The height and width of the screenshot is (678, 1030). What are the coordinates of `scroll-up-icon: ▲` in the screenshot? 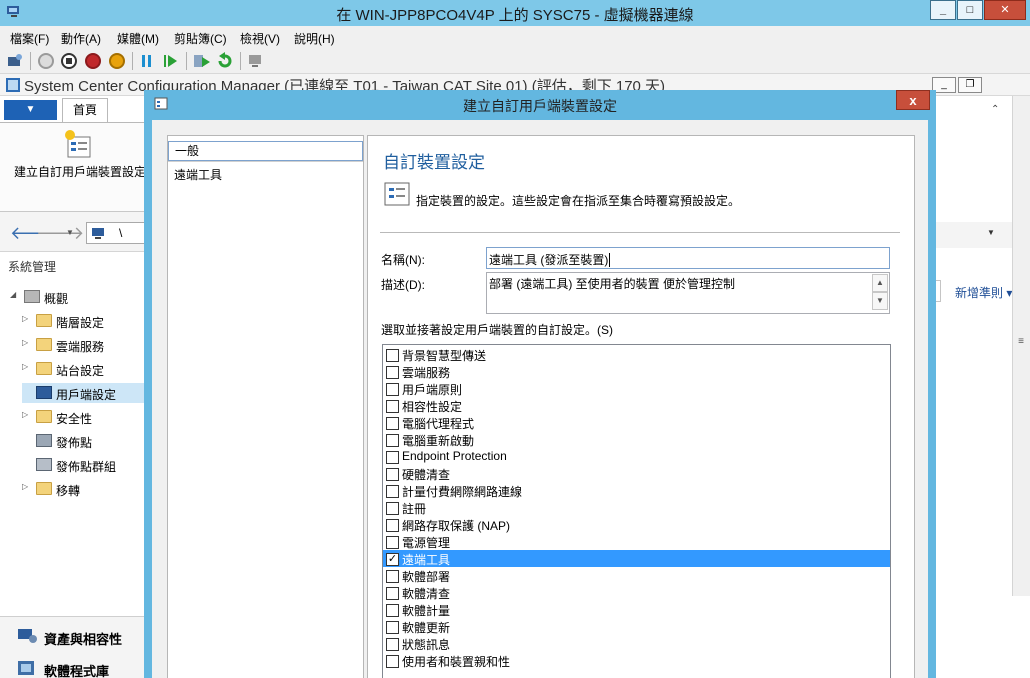 It's located at (880, 283).